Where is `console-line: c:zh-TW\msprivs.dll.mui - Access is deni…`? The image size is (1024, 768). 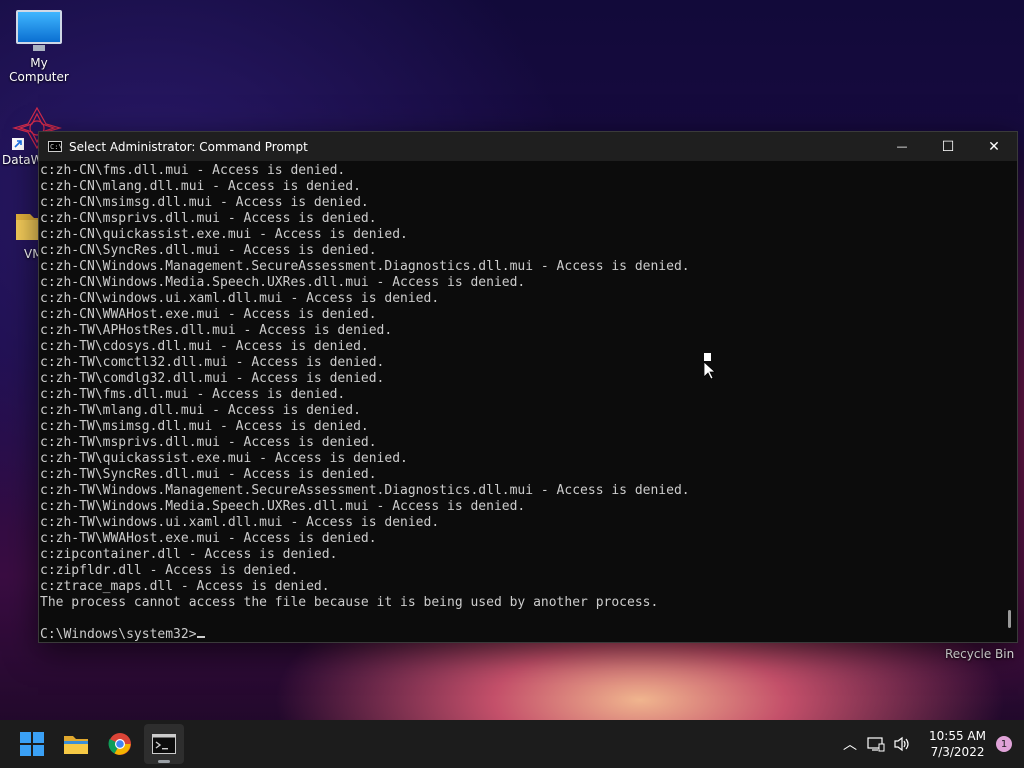 console-line: c:zh-TW\msprivs.dll.mui - Access is deni… is located at coordinates (208, 442).